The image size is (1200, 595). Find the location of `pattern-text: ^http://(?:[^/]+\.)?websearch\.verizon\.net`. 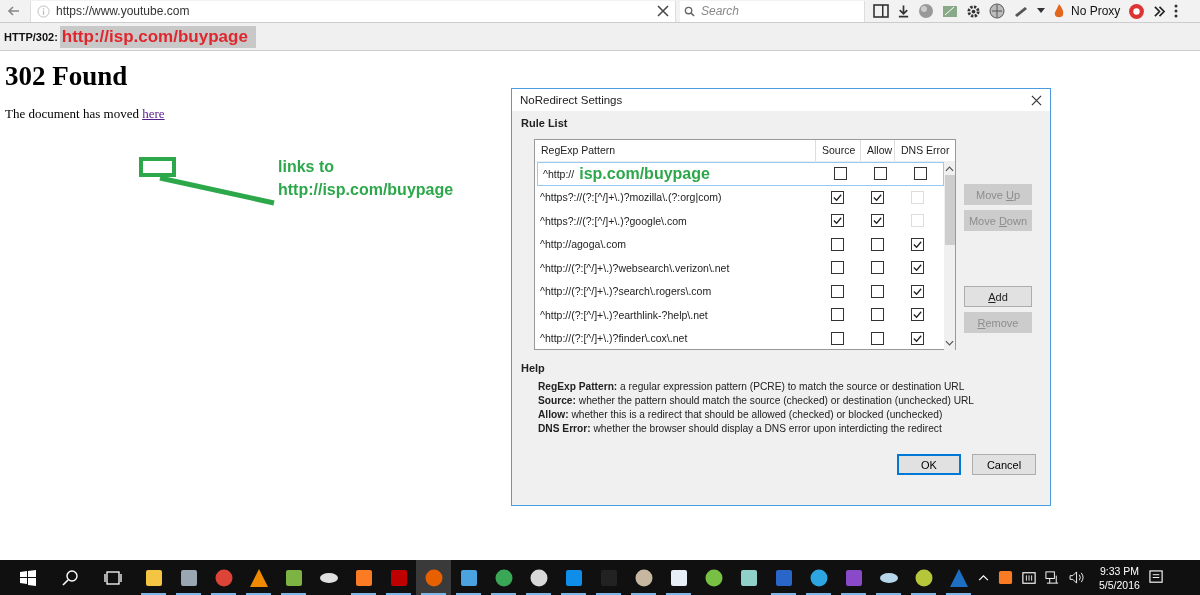

pattern-text: ^http://(?:[^/]+\.)?websearch\.verizon\.net is located at coordinates (635, 267).